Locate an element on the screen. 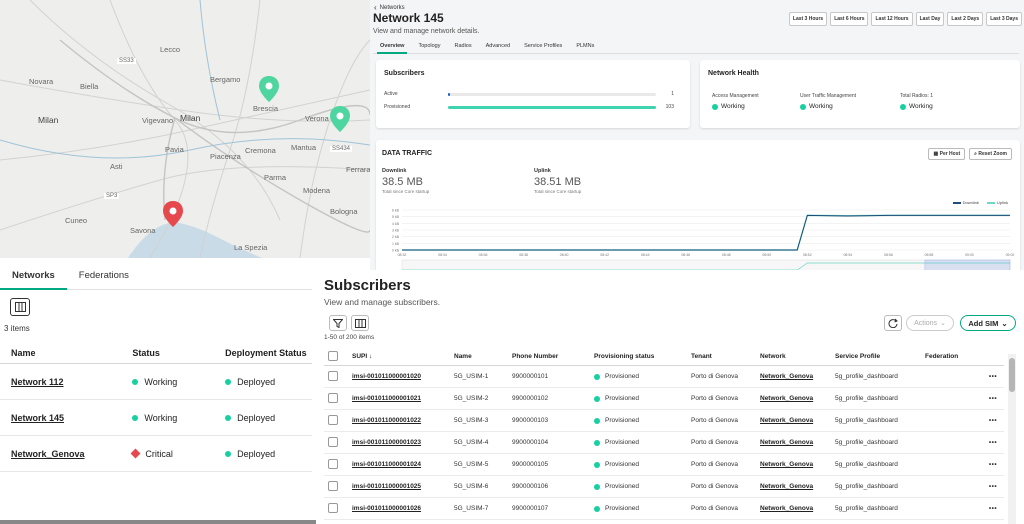 This screenshot has width=1024, height=524. supi-link: imsi-001011000001022 is located at coordinates (403, 420).